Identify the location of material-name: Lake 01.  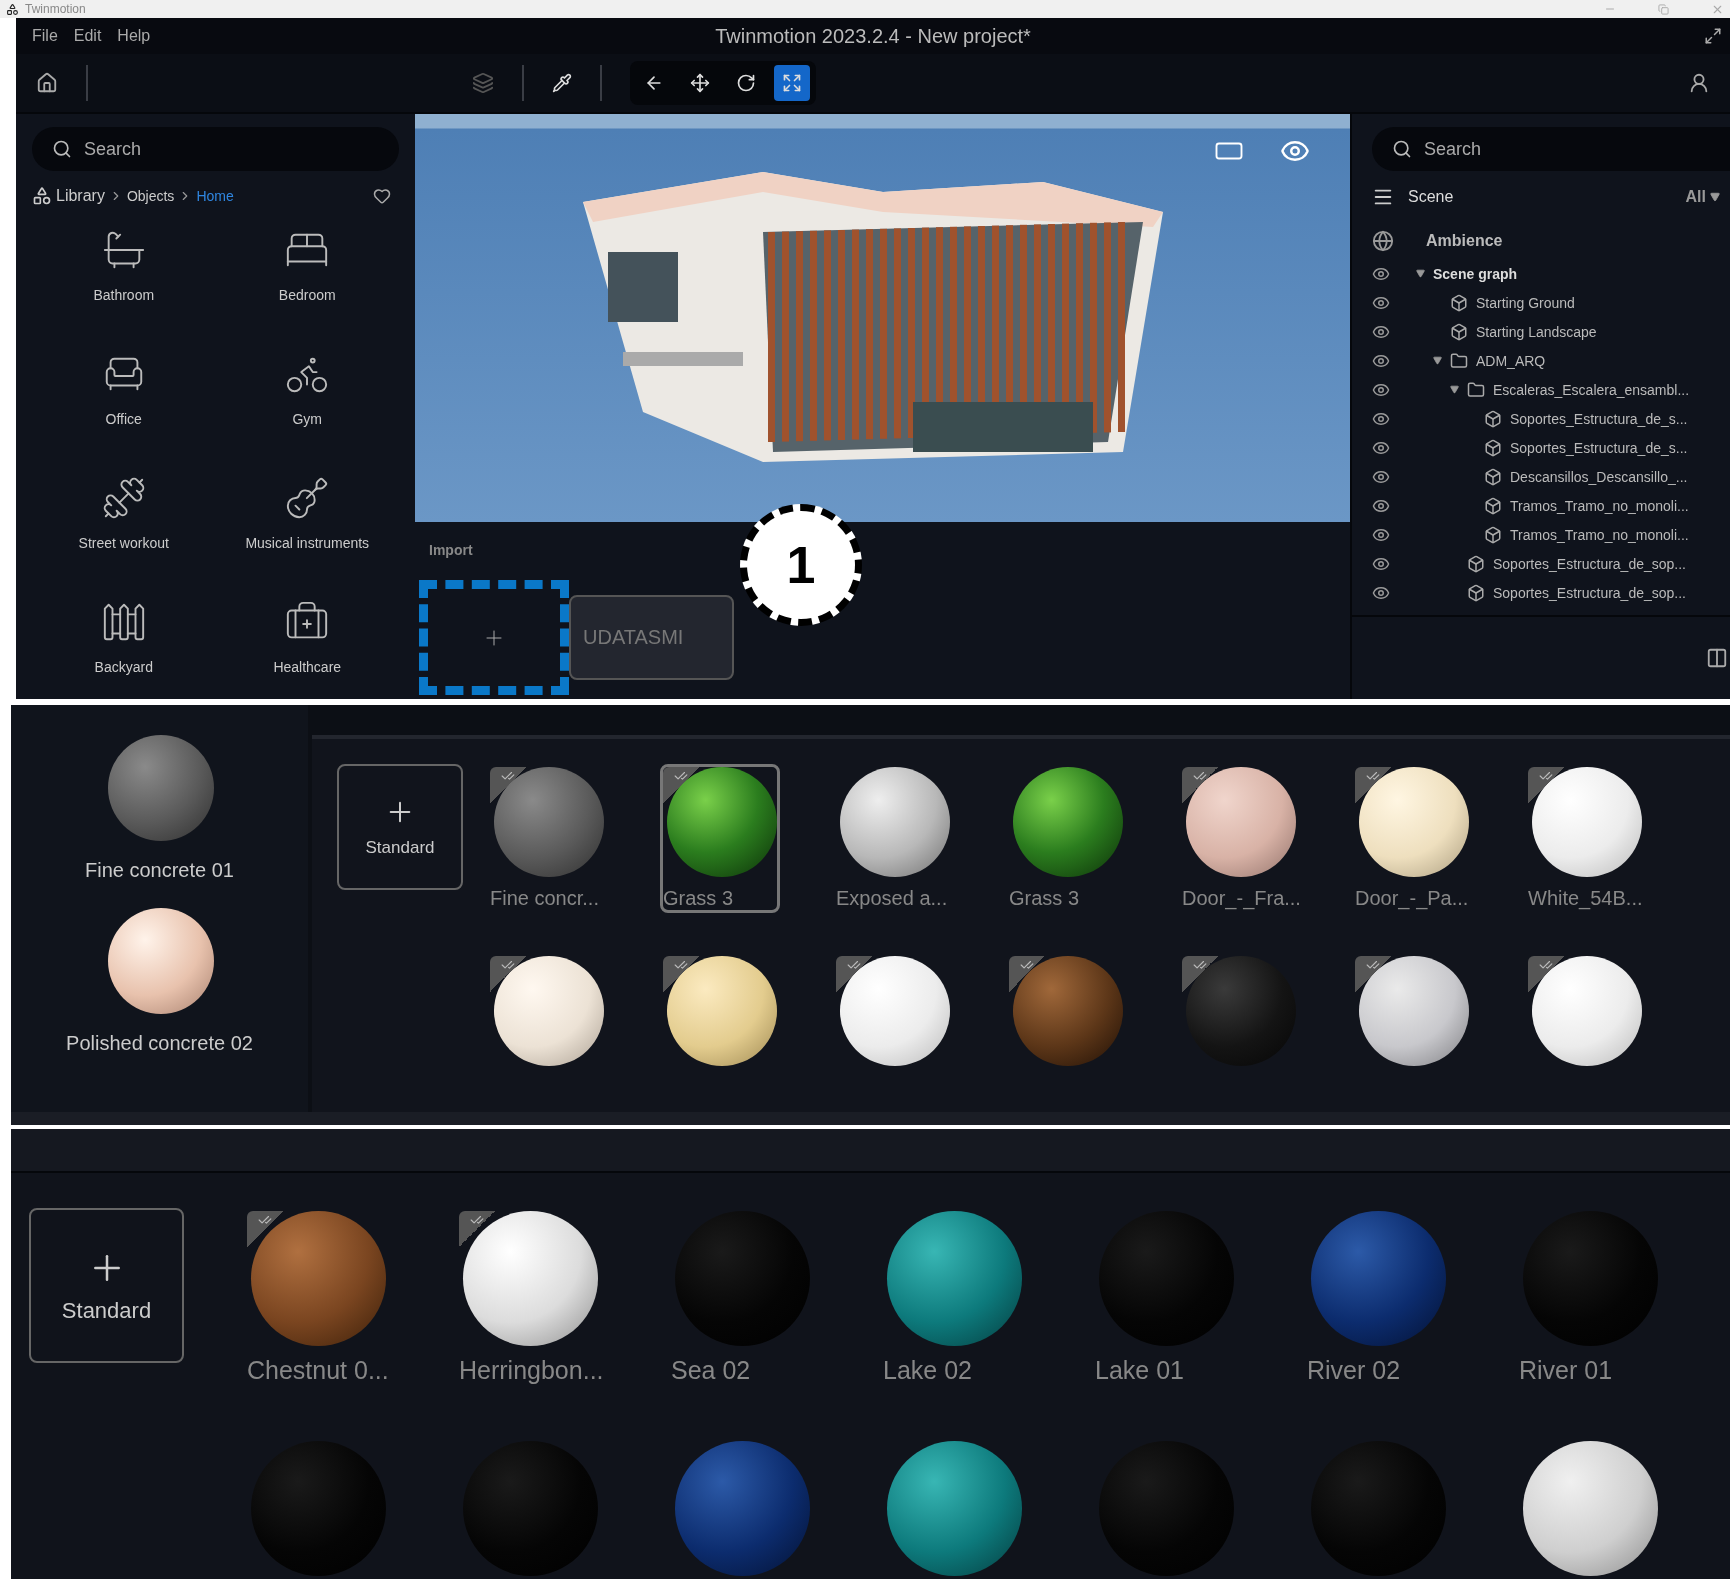
(1139, 1370).